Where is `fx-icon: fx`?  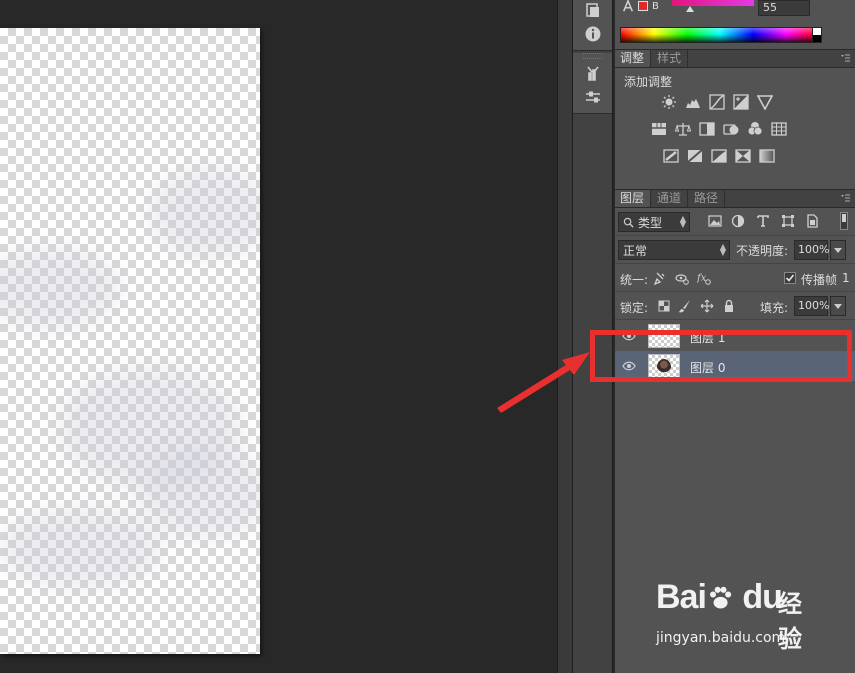 fx-icon: fx is located at coordinates (704, 279).